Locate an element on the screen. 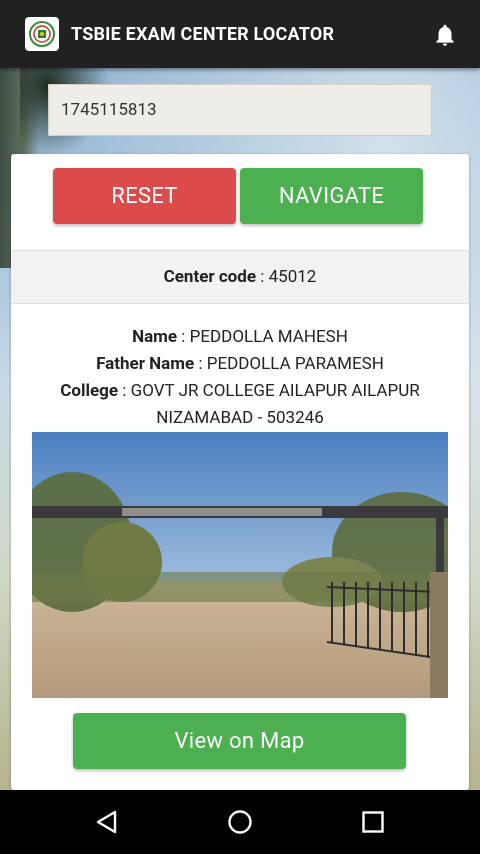 The image size is (480, 854). app-title: TSBIE EXAM CENTER LOCATOR is located at coordinates (203, 34).